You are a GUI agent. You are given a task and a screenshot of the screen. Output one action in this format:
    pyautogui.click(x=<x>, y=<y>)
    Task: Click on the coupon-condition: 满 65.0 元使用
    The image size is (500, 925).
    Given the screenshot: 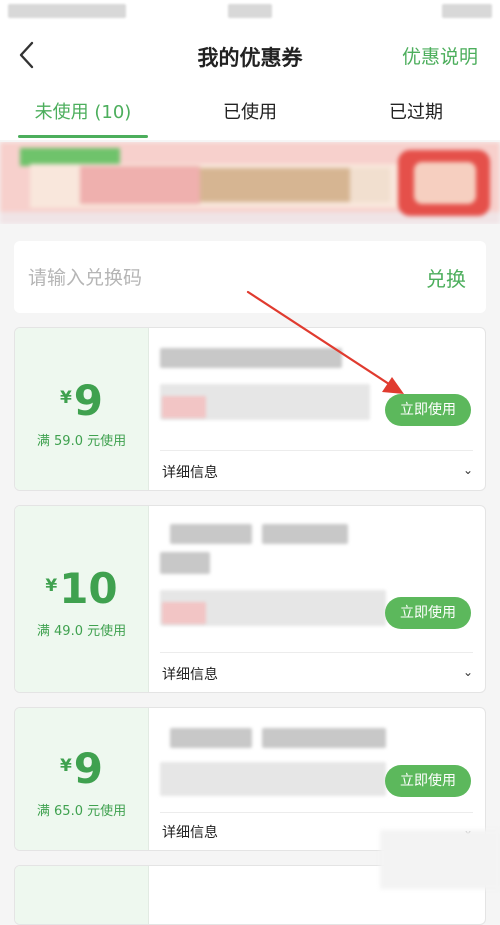 What is the action you would take?
    pyautogui.click(x=81, y=811)
    